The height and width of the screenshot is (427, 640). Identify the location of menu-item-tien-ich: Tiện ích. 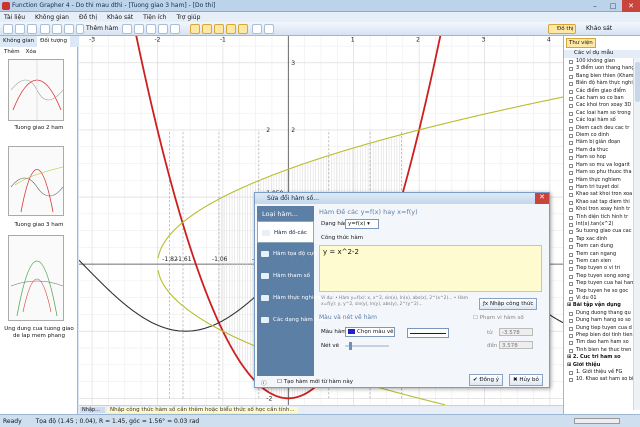
(154, 17).